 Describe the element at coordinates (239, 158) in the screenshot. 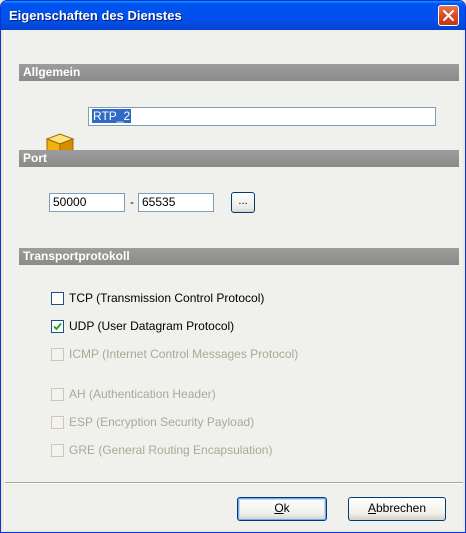

I see `section-header-port: Port` at that location.